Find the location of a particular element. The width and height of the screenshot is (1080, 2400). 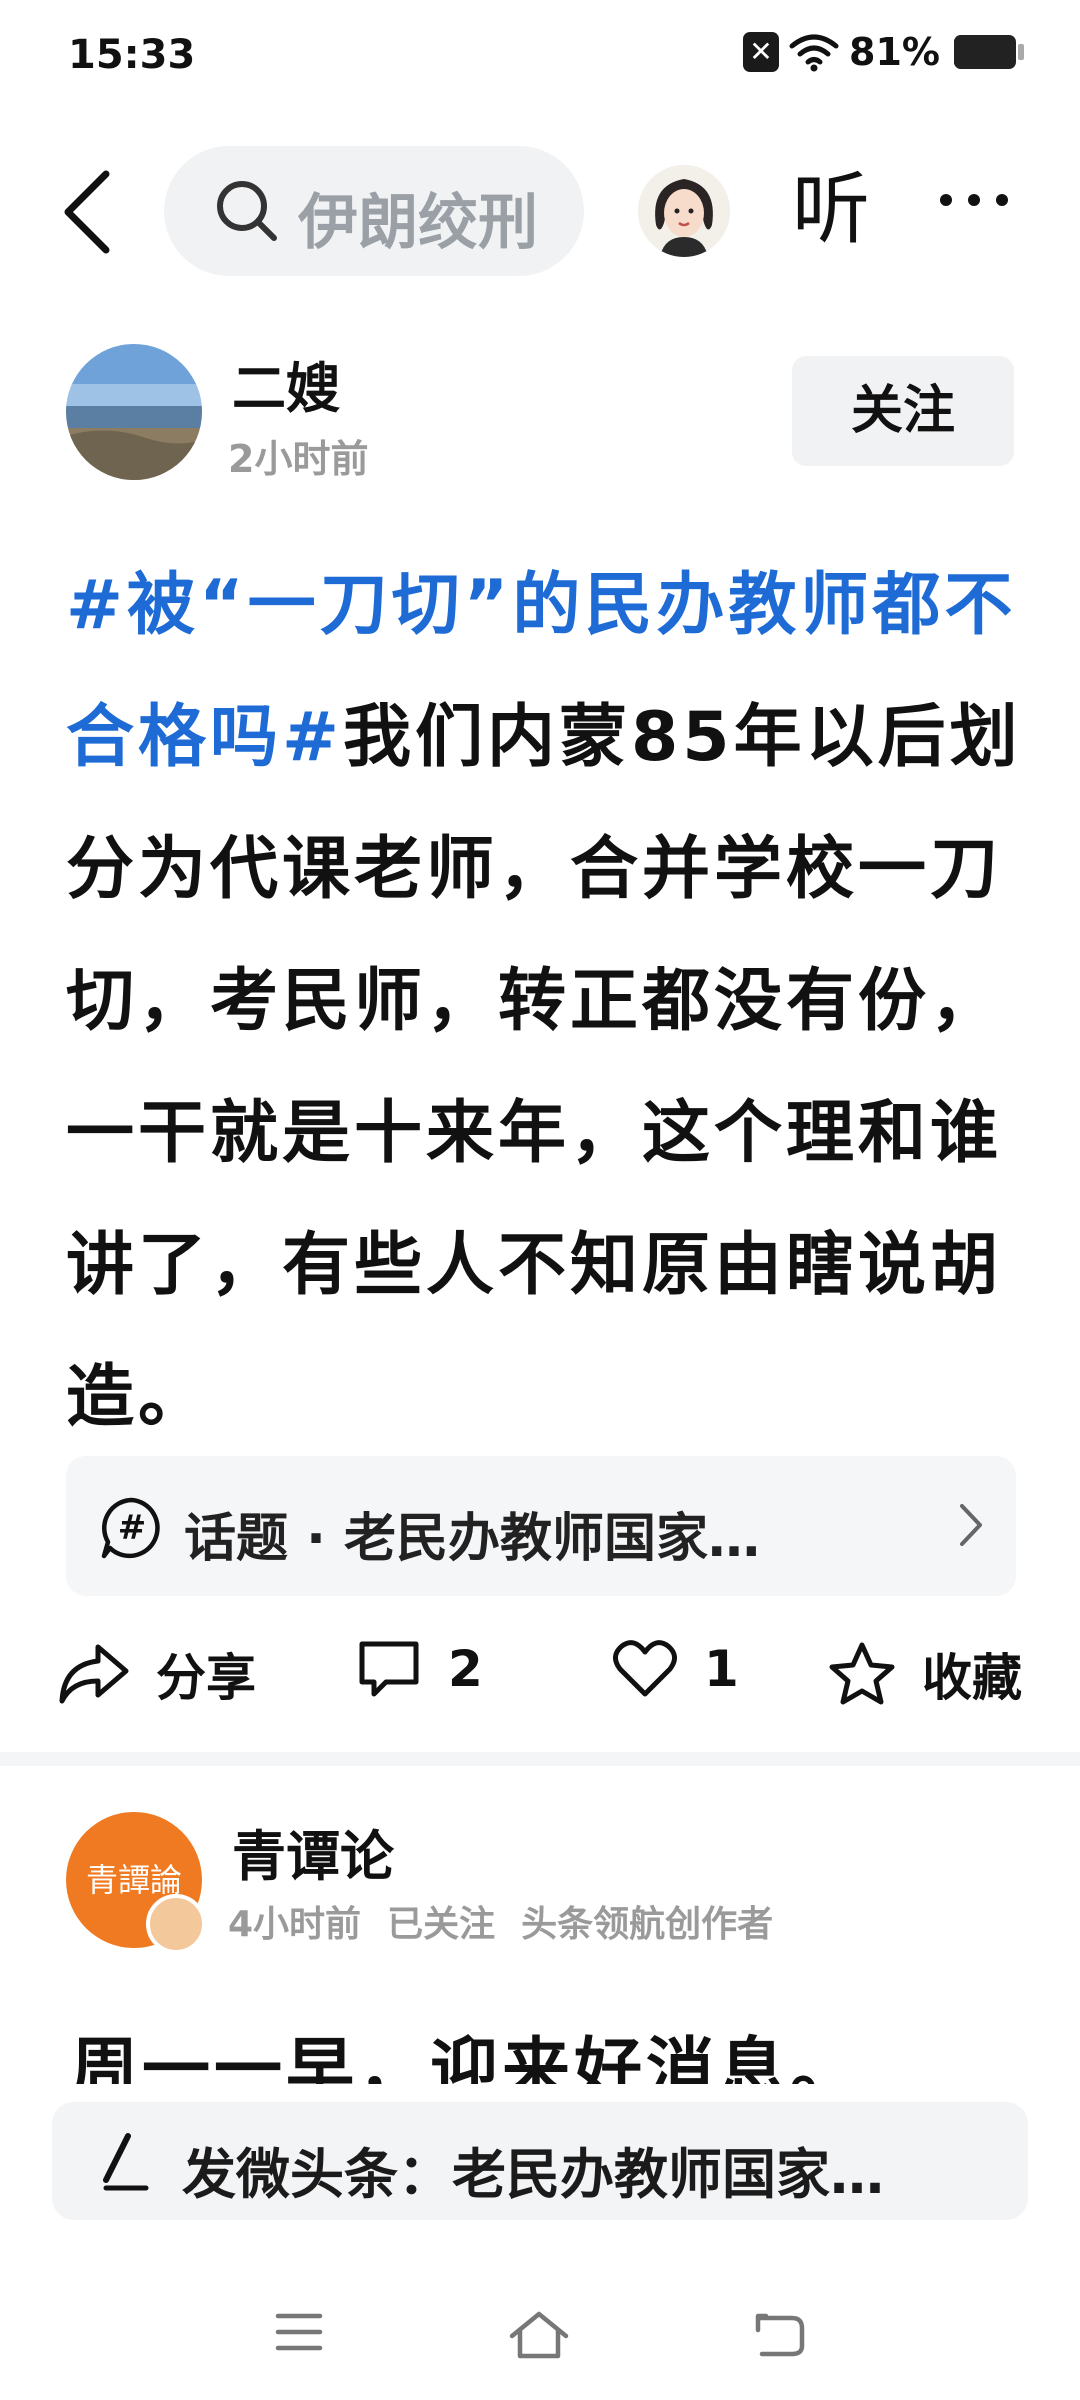

comment-count: 2 is located at coordinates (465, 1669).